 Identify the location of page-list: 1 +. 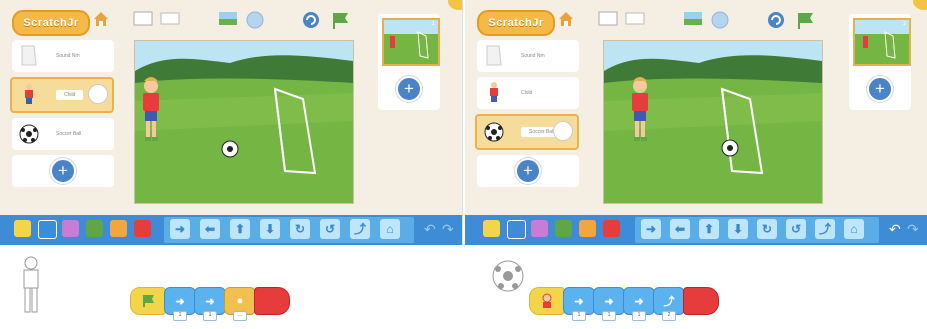
(880, 62).